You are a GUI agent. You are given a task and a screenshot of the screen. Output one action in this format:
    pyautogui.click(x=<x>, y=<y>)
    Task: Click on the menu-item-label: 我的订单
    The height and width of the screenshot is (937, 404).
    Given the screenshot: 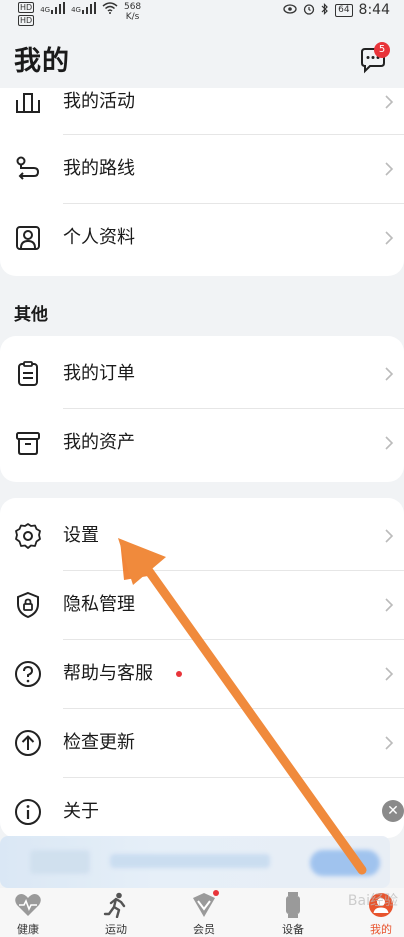 What is the action you would take?
    pyautogui.click(x=99, y=373)
    